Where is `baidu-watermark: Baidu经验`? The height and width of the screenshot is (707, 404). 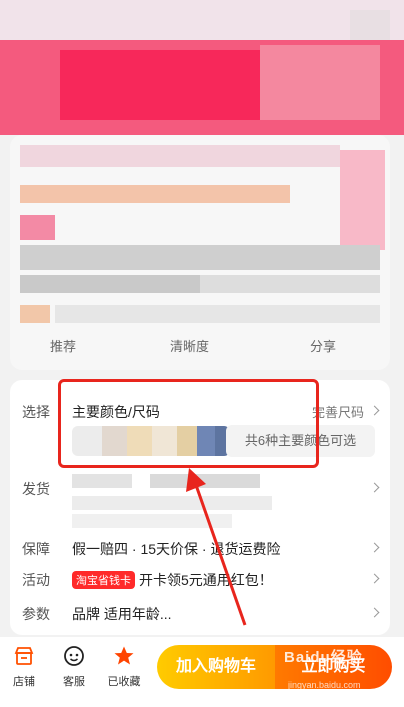 baidu-watermark: Baidu经验 is located at coordinates (323, 657).